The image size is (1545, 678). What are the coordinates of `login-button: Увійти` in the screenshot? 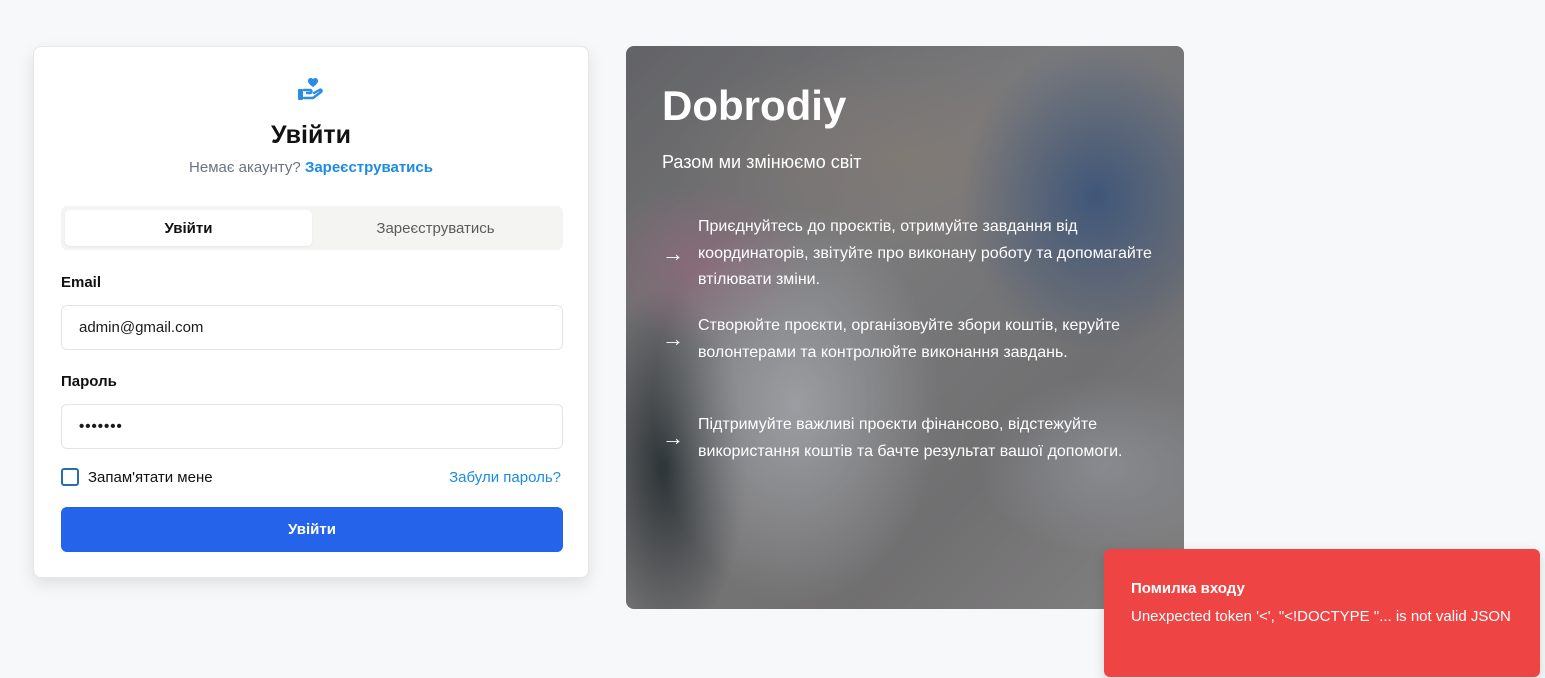 It's located at (312, 529).